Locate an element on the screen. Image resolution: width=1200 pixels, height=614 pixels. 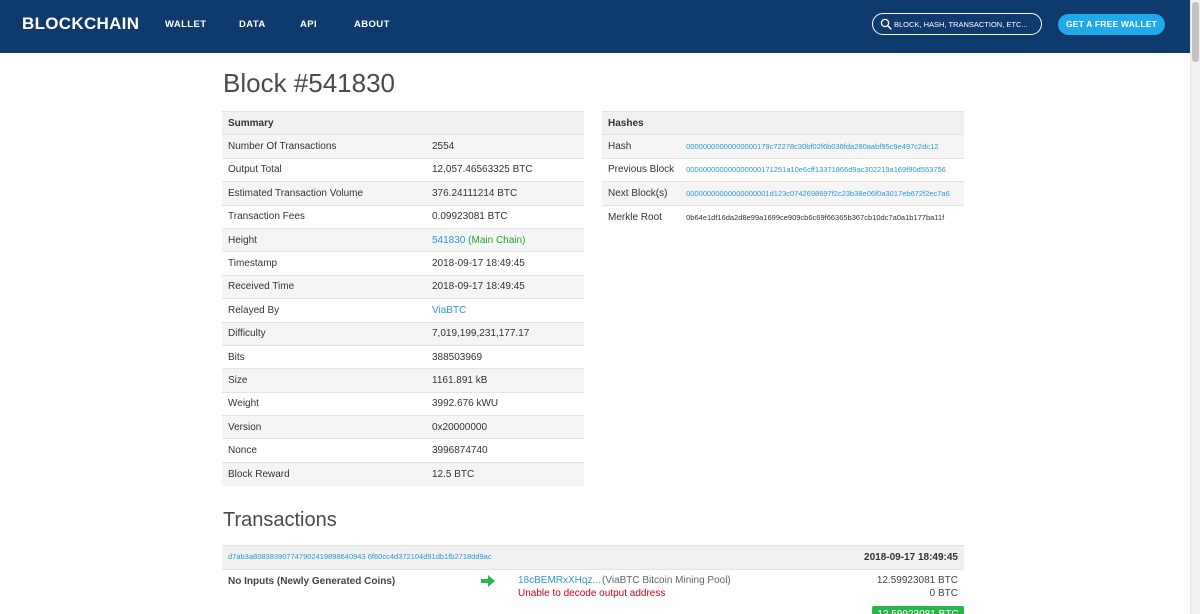
table-row: Transaction Fees 0.09923081 BTC is located at coordinates (403, 216).